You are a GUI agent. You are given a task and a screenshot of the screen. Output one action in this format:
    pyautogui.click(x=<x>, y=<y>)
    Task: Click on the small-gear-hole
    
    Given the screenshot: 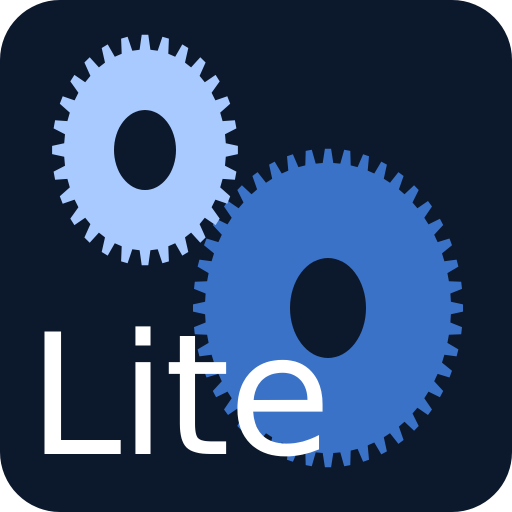 What is the action you would take?
    pyautogui.click(x=145, y=150)
    